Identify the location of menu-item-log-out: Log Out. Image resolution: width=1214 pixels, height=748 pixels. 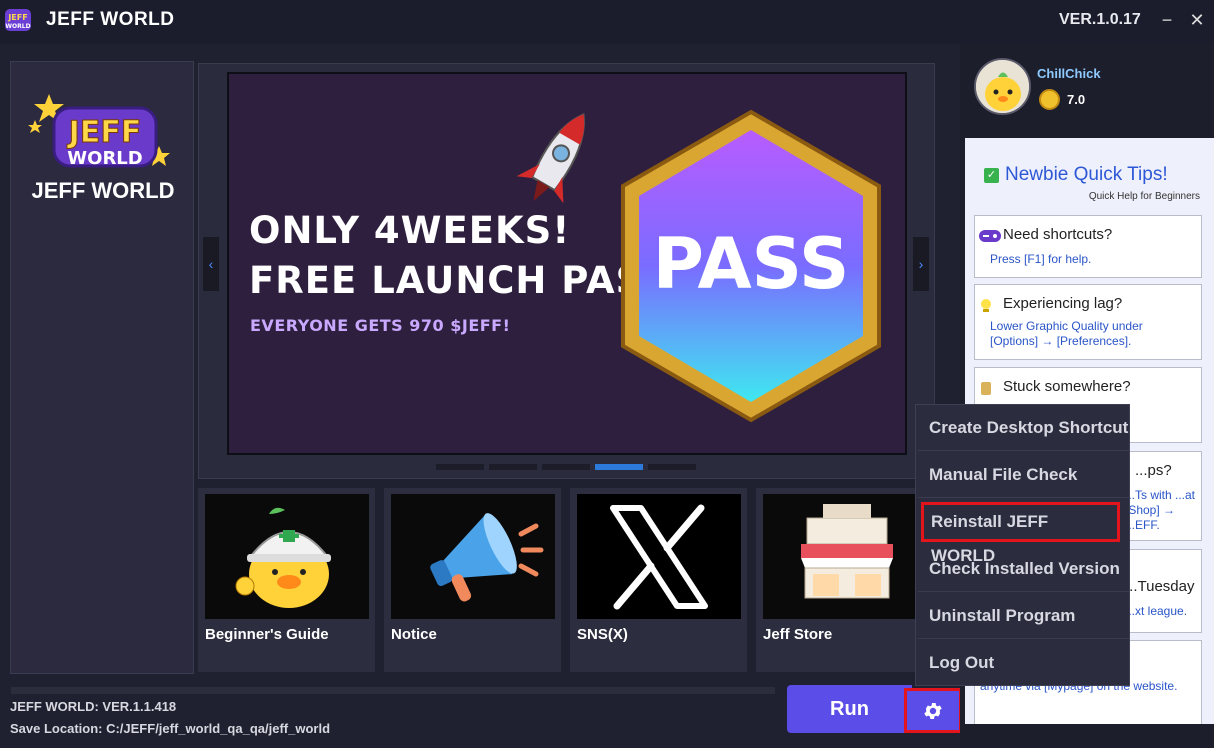
(1023, 663).